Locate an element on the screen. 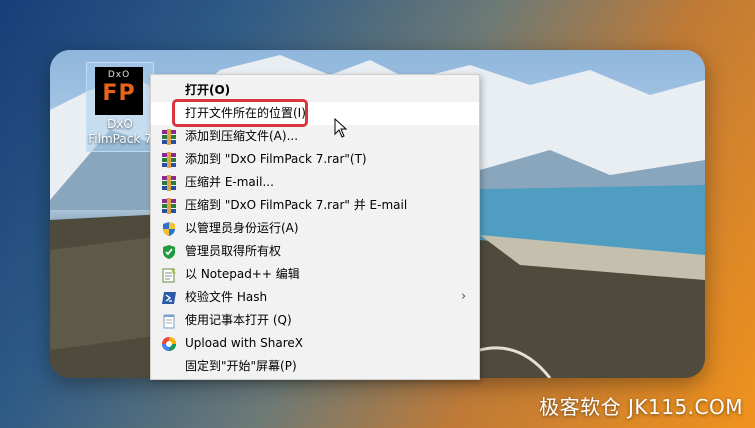 The width and height of the screenshot is (755, 428). mouse-cursor-icon is located at coordinates (341, 128).